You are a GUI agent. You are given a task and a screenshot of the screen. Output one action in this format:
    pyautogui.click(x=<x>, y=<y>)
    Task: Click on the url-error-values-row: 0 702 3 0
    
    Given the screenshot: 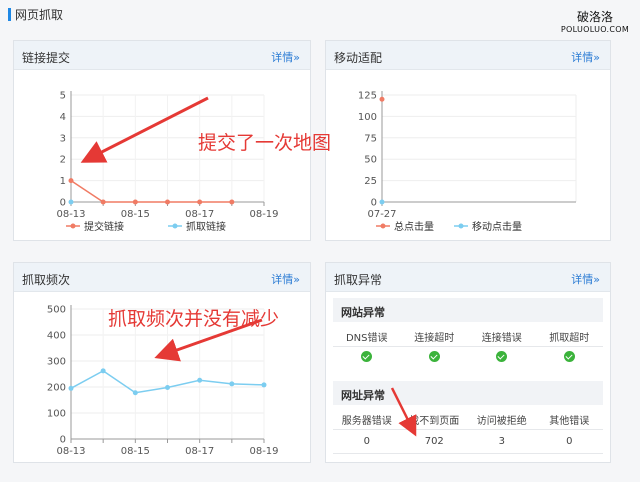 What is the action you would take?
    pyautogui.click(x=468, y=441)
    